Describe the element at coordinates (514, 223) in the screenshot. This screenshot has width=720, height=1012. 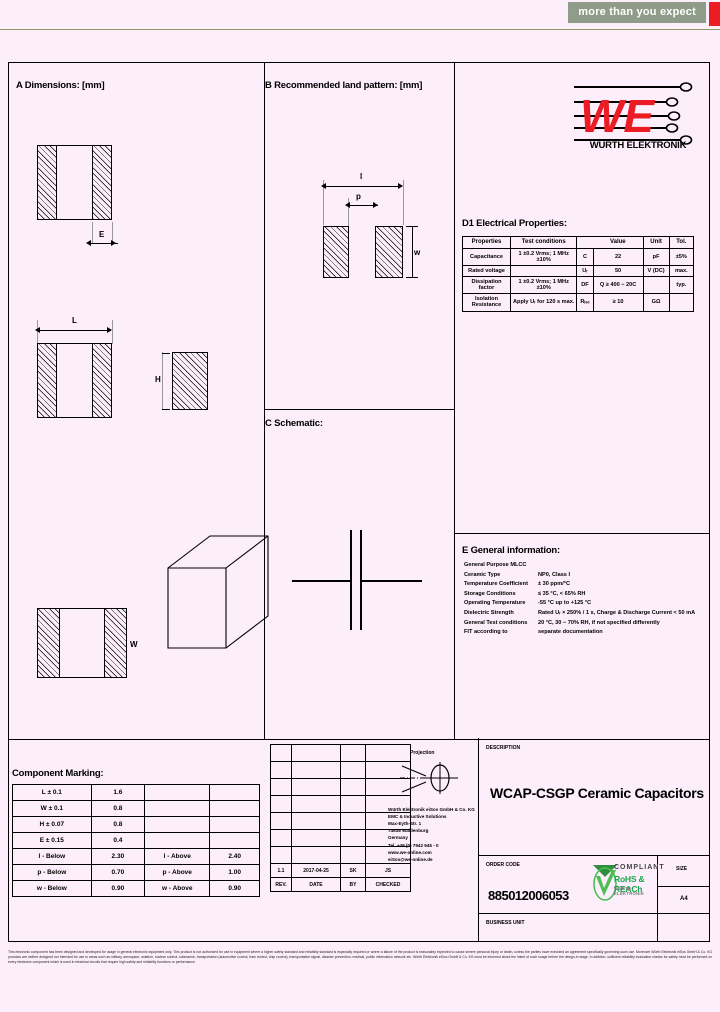
I see `section-d1-title: D1 Electrical Properties:` at that location.